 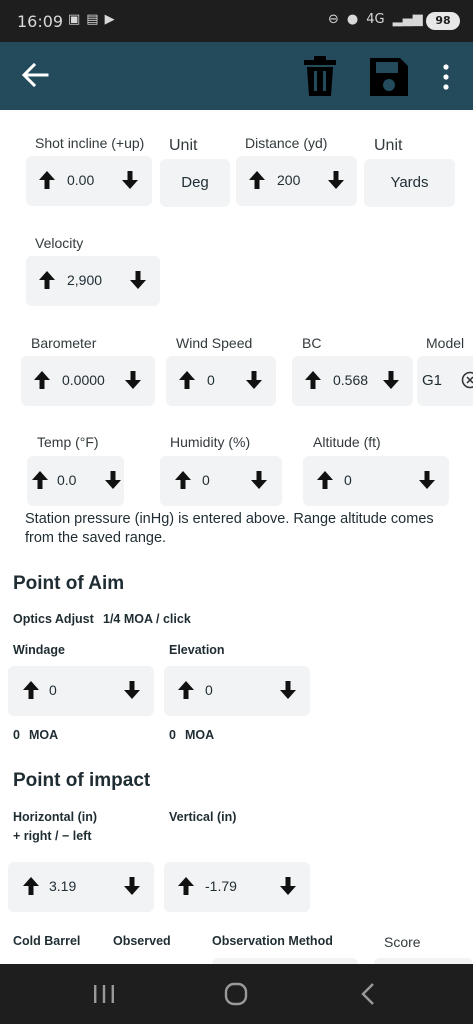 What do you see at coordinates (81, 691) in the screenshot?
I see `windage-stepper: 0` at bounding box center [81, 691].